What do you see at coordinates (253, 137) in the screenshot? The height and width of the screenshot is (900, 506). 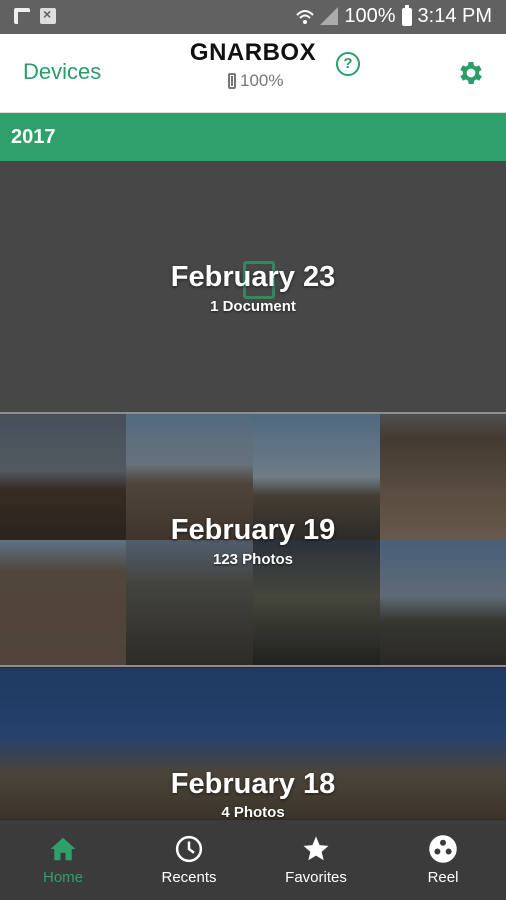 I see `year-header: 2017` at bounding box center [253, 137].